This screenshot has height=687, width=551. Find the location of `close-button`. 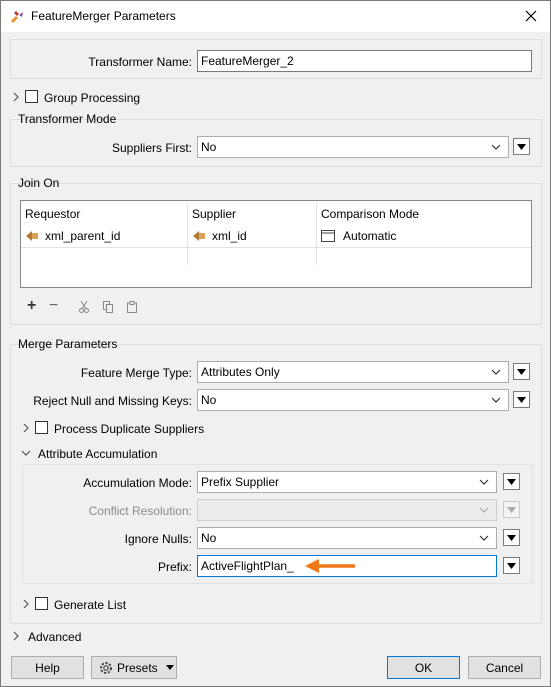

close-button is located at coordinates (531, 16).